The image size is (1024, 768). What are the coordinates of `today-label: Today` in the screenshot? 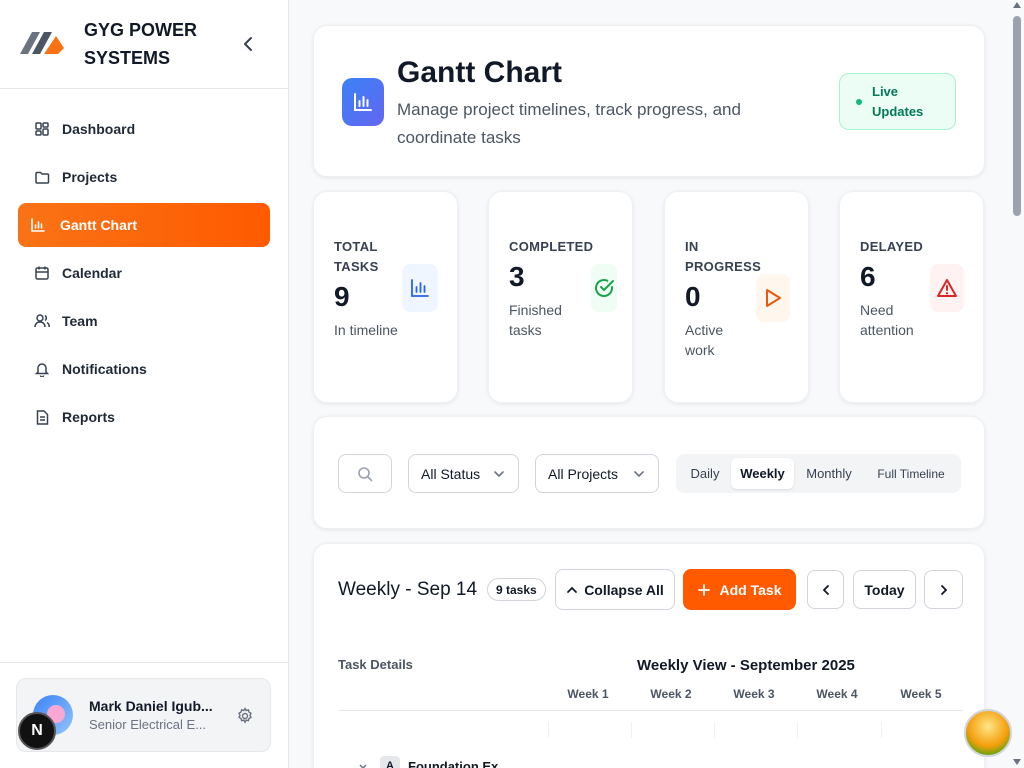 It's located at (884, 589).